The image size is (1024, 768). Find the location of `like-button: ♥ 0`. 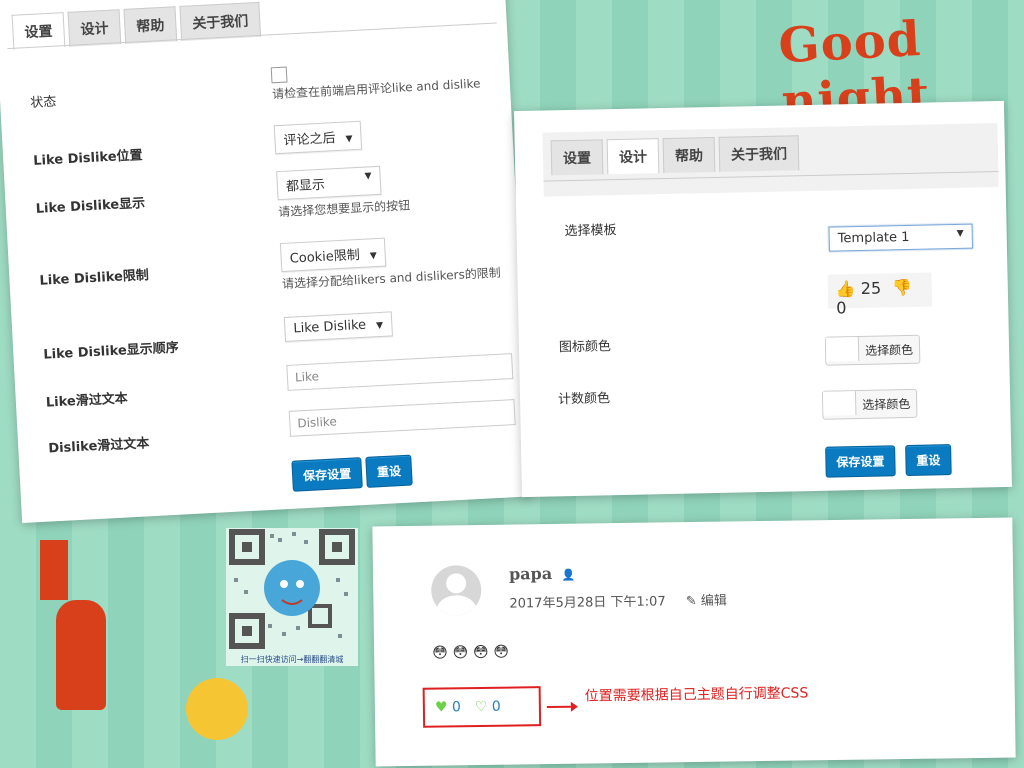

like-button: ♥ 0 is located at coordinates (448, 707).